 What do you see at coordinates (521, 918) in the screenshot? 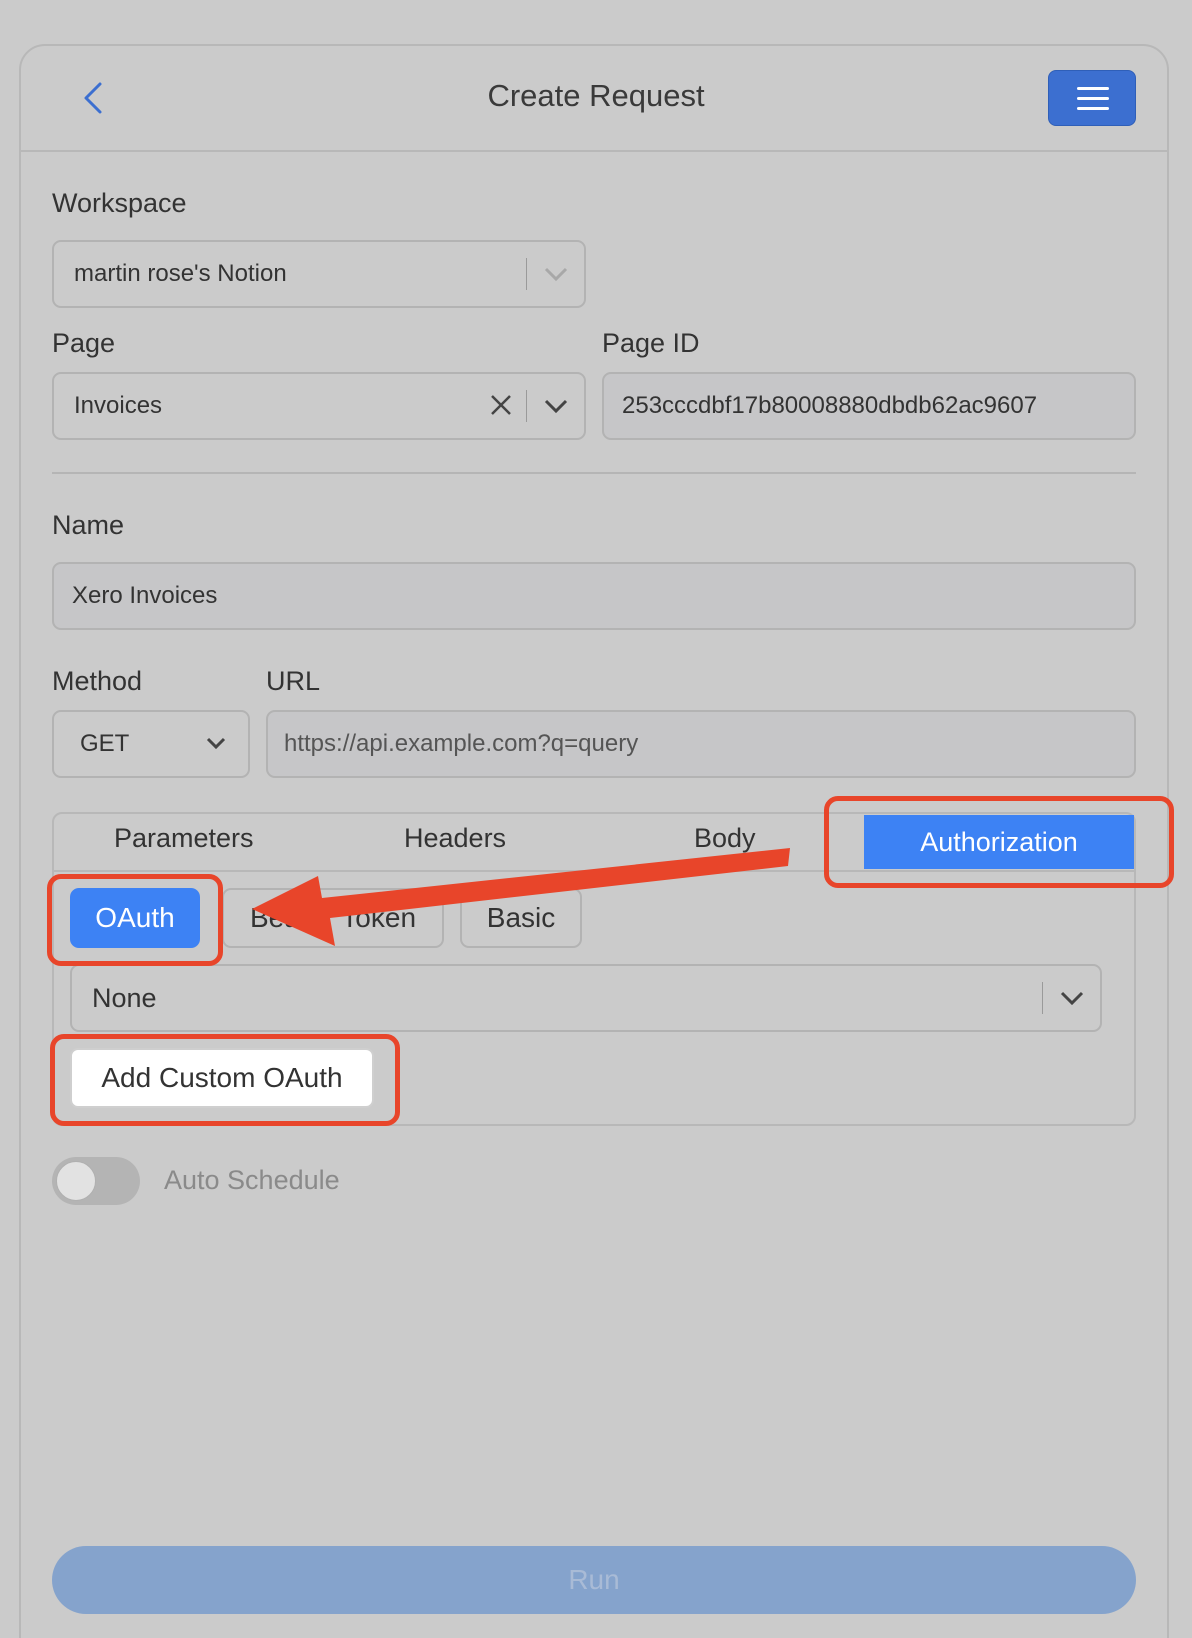
I see `auth-type-basic: Basic` at bounding box center [521, 918].